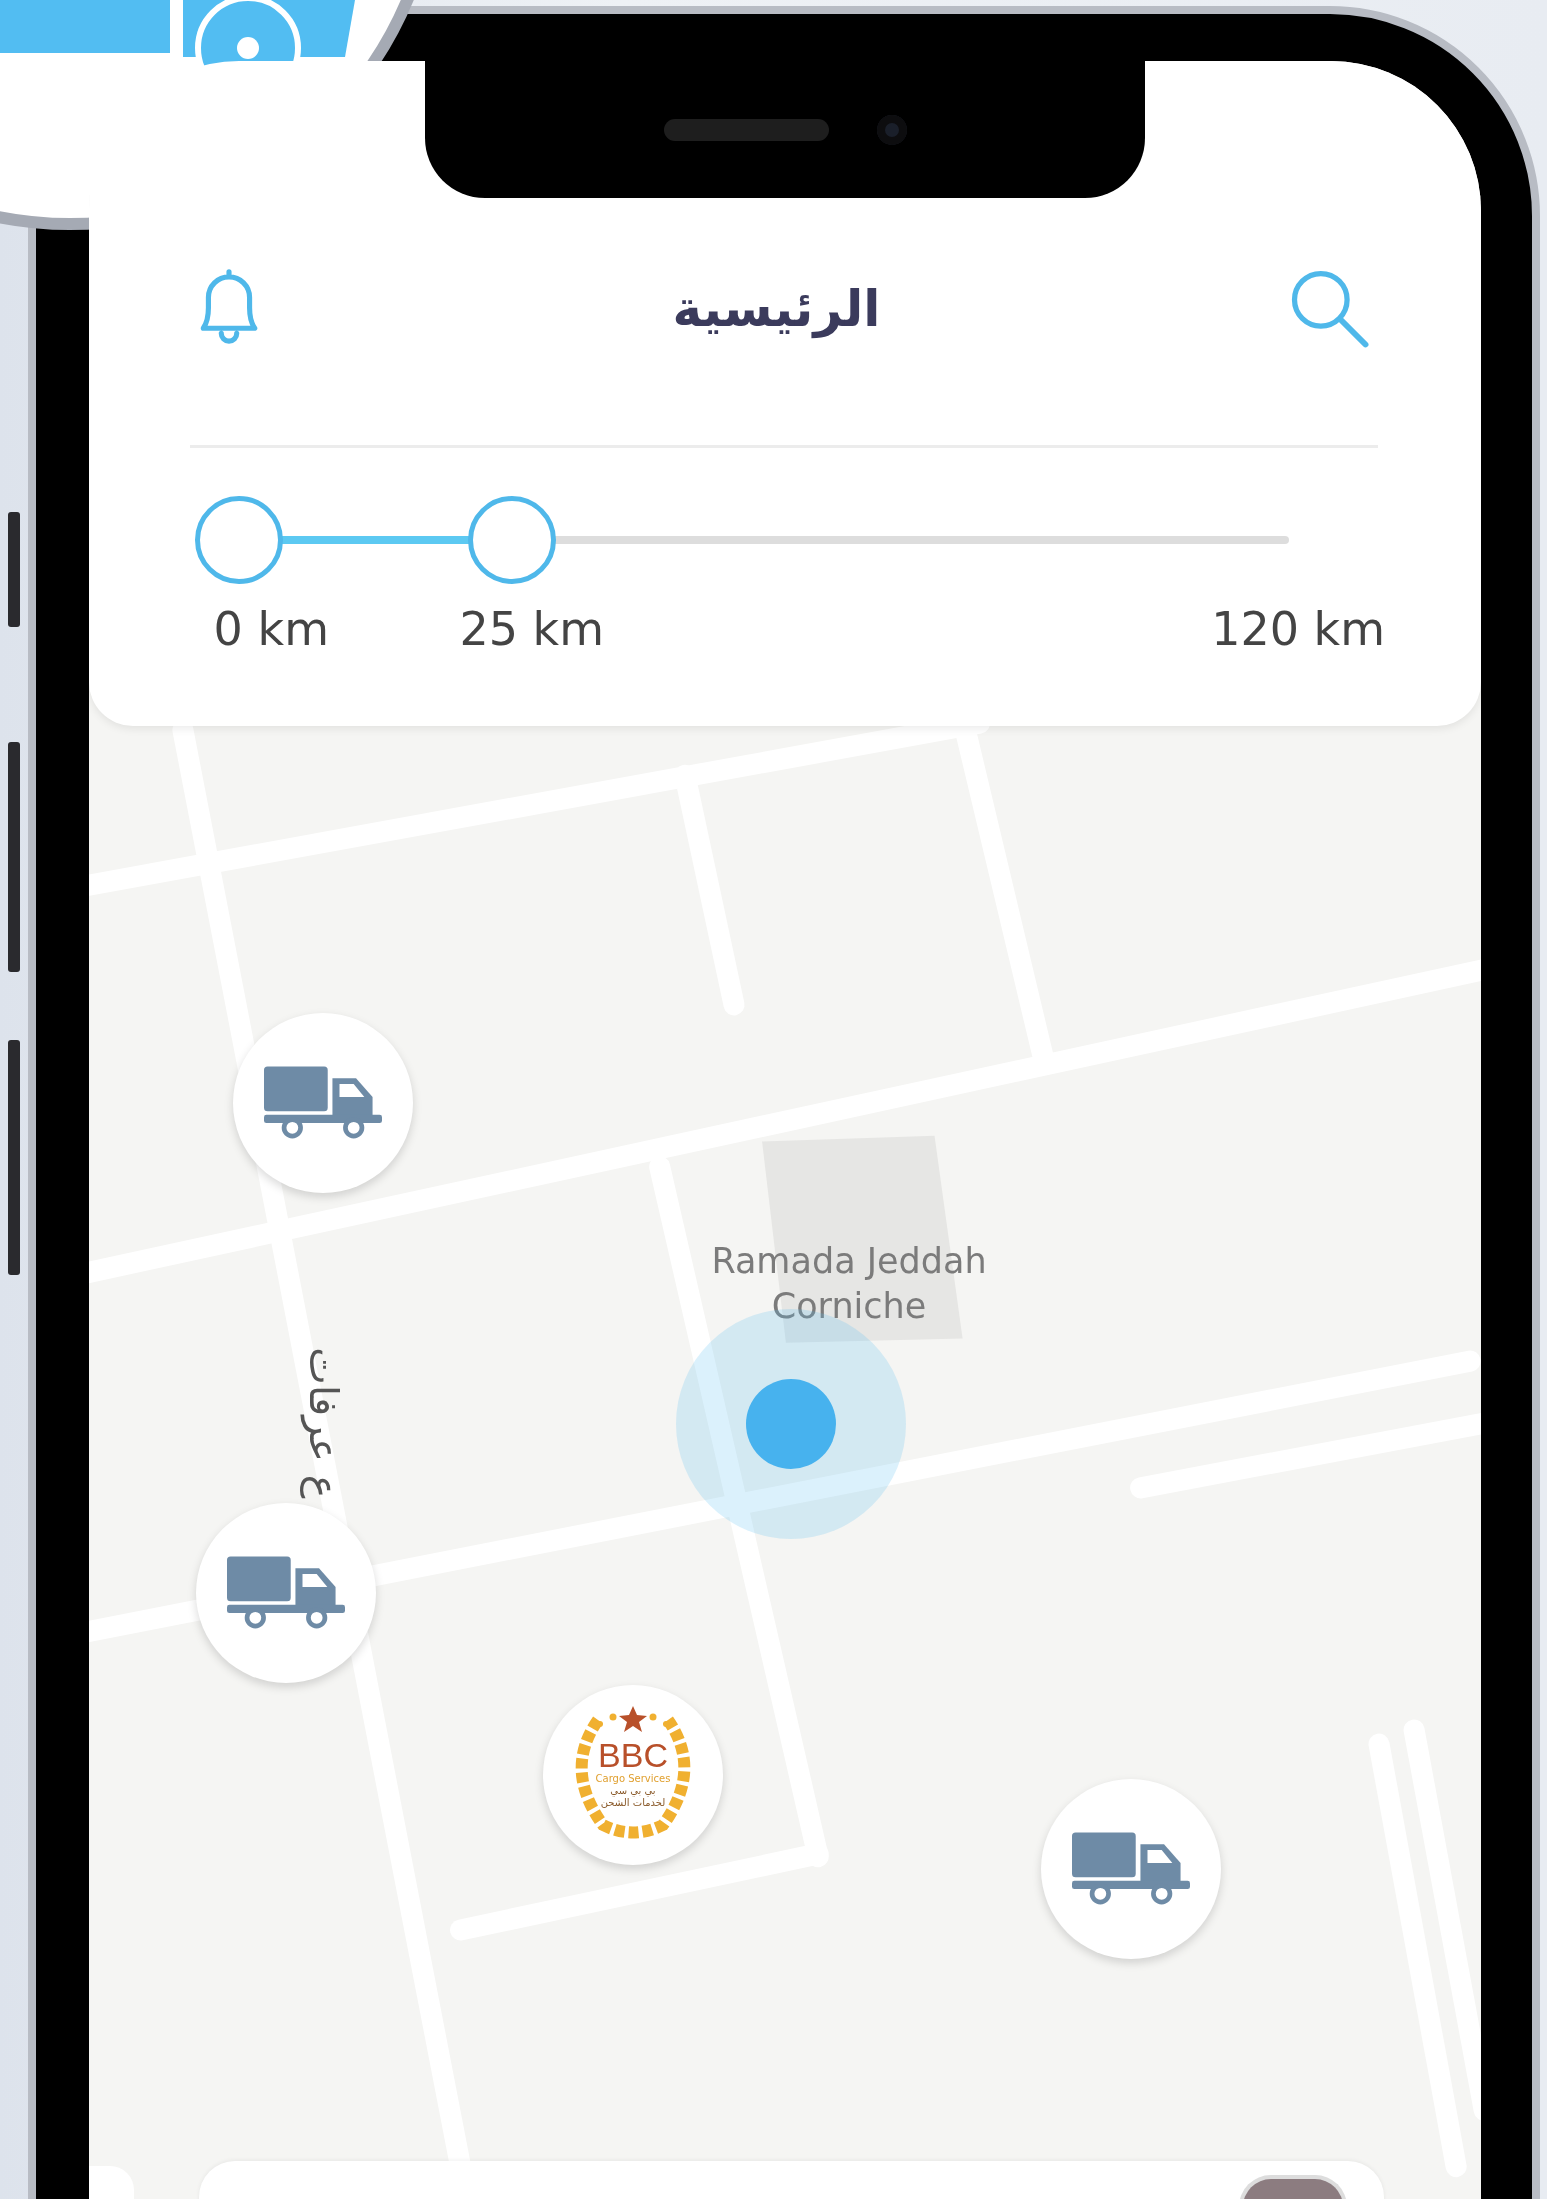  I want to click on distance-label: 25 km, so click(532, 629).